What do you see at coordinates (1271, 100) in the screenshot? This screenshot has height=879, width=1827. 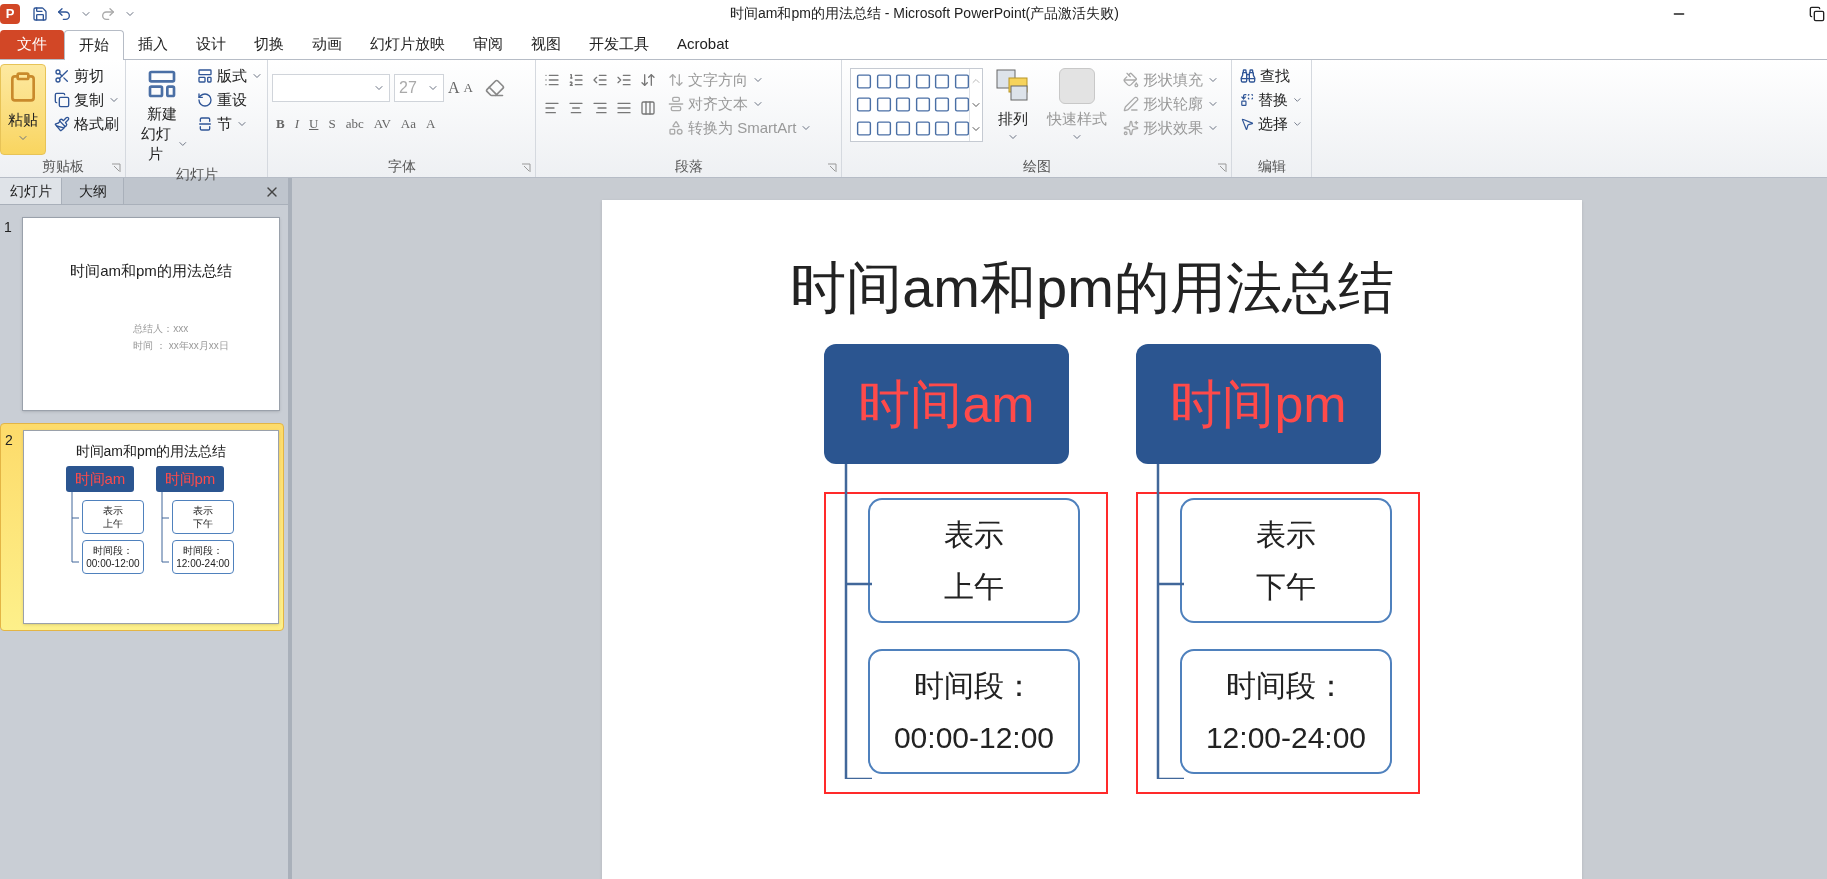 I see `ribbon-command: 替换` at bounding box center [1271, 100].